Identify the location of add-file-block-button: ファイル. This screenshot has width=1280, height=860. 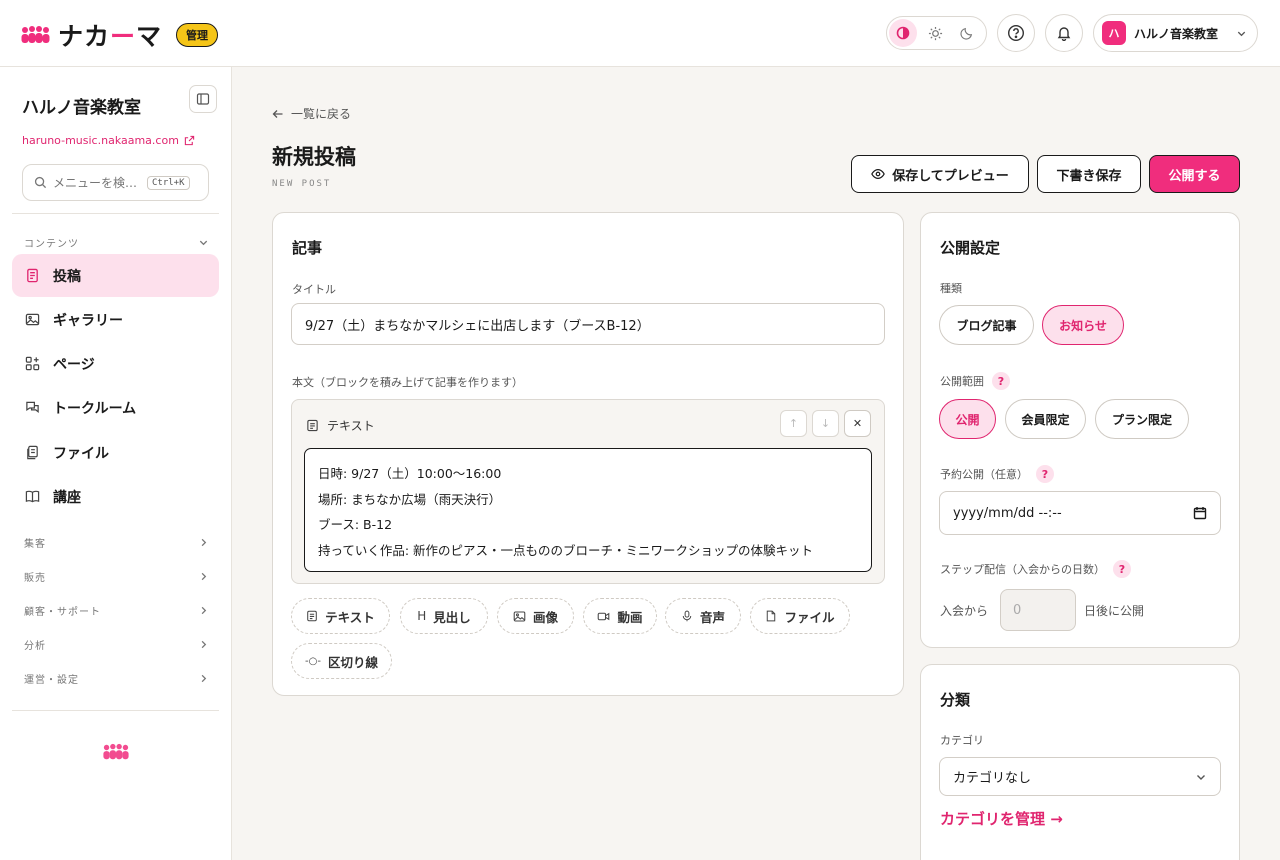
(800, 616).